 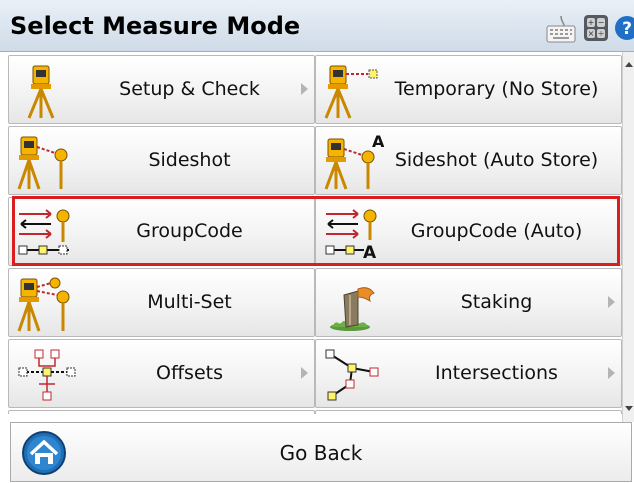 What do you see at coordinates (496, 302) in the screenshot?
I see `staking-label: Staking` at bounding box center [496, 302].